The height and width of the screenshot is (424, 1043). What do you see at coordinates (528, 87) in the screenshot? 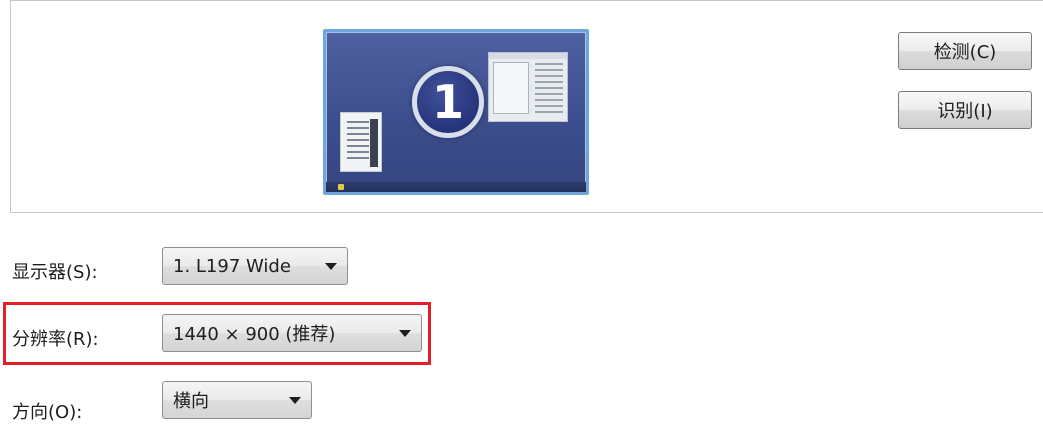
I see `preview-window-large` at bounding box center [528, 87].